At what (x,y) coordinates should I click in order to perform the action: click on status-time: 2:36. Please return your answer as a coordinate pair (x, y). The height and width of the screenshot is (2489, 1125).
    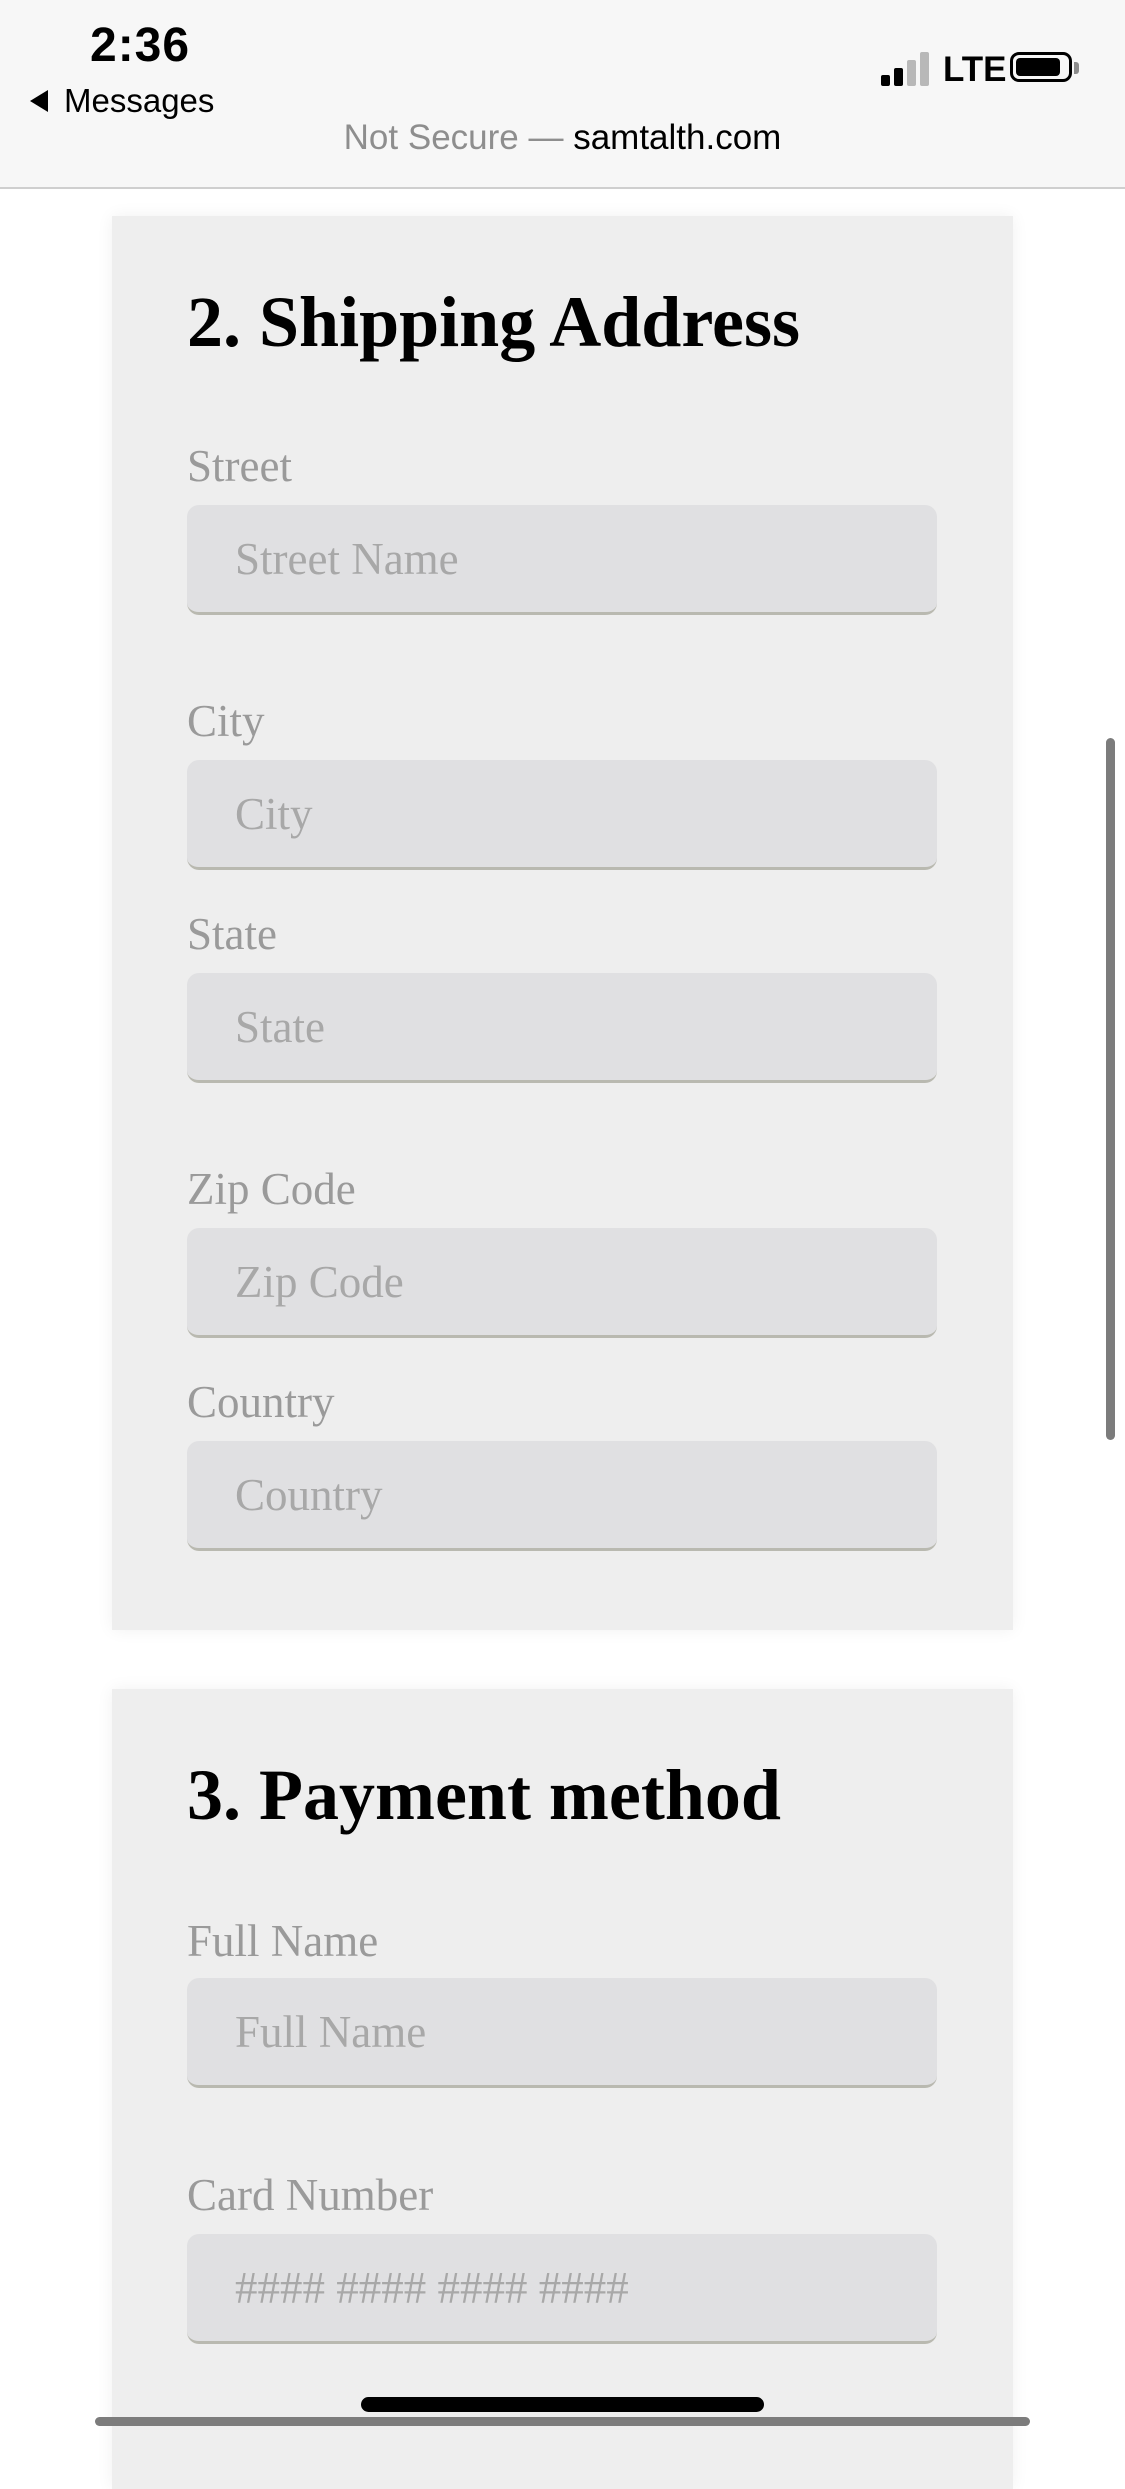
    Looking at the image, I should click on (140, 45).